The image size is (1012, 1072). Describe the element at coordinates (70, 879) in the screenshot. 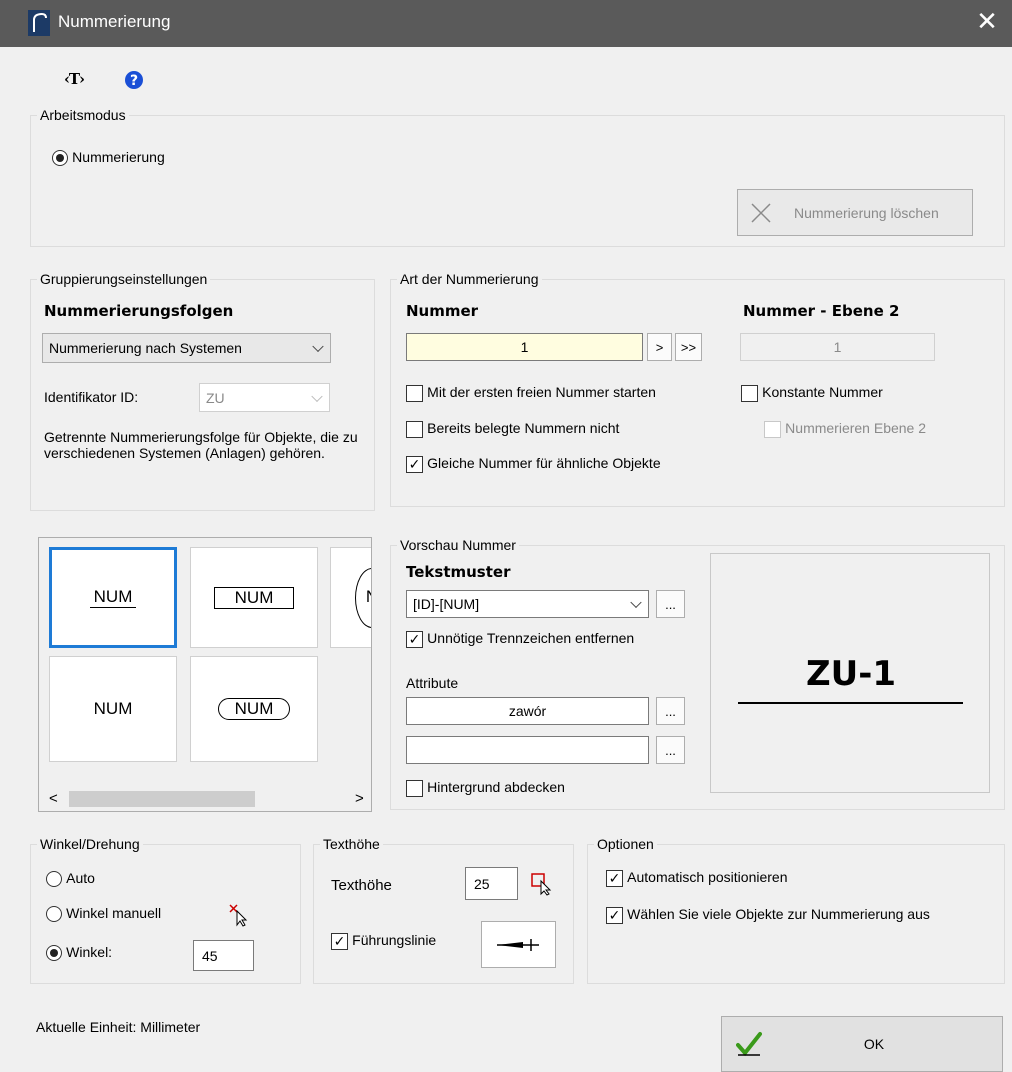

I see `auto-radio: Auto` at that location.